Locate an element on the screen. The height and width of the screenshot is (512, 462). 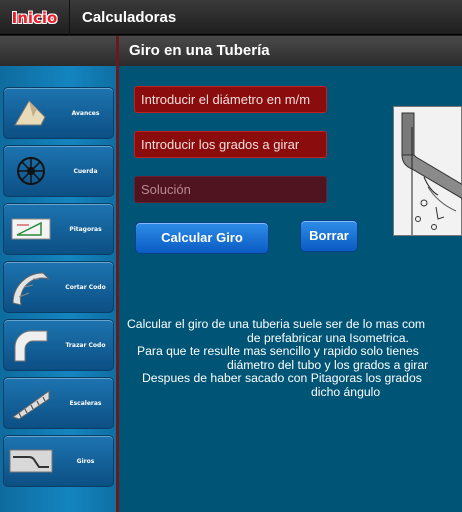
solution-field: Solución is located at coordinates (230, 189).